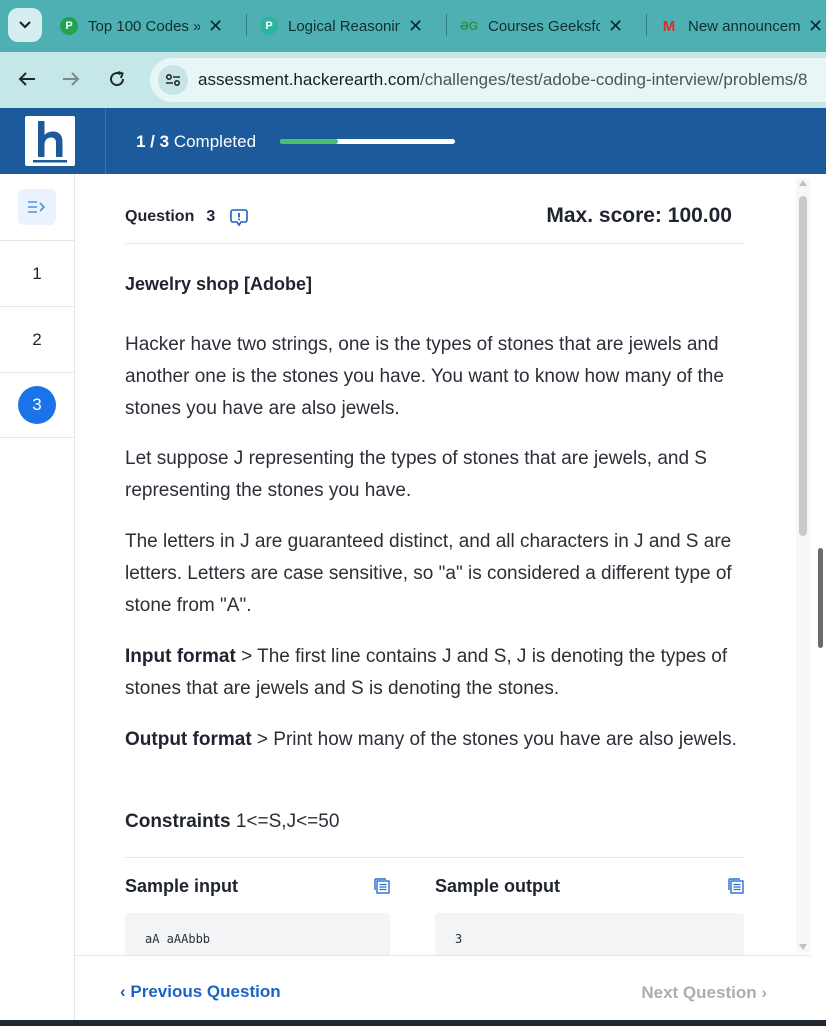 The width and height of the screenshot is (826, 1026). What do you see at coordinates (699, 992) in the screenshot?
I see `next-question-label: Next Question` at bounding box center [699, 992].